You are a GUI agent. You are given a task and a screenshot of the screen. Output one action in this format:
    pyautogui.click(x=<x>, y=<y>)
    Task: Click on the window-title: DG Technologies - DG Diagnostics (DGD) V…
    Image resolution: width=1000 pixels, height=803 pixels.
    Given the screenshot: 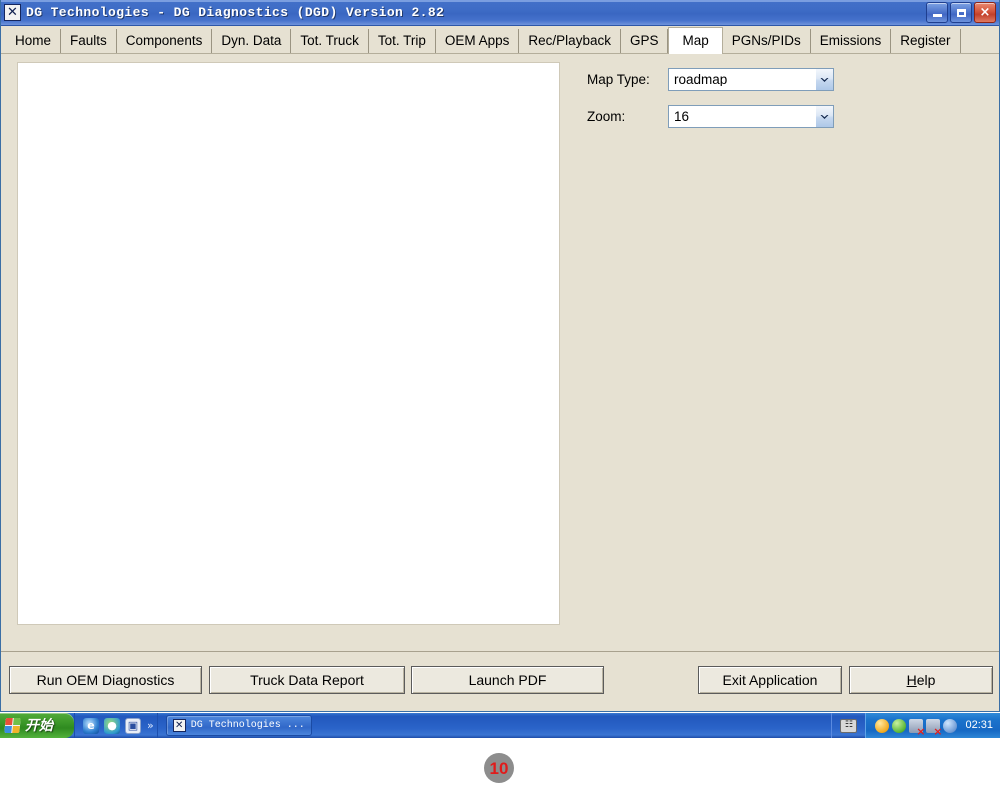 What is the action you would take?
    pyautogui.click(x=235, y=12)
    